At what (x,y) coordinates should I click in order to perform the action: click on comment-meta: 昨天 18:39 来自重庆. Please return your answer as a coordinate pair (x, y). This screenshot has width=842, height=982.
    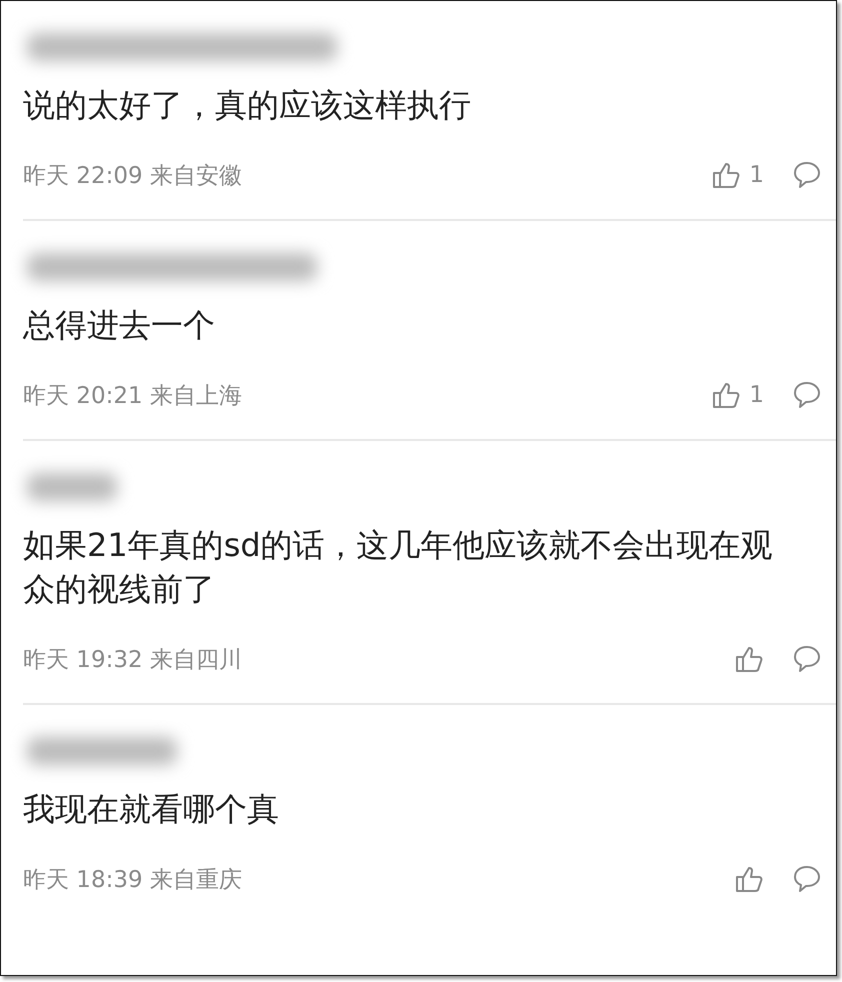
    Looking at the image, I should click on (133, 880).